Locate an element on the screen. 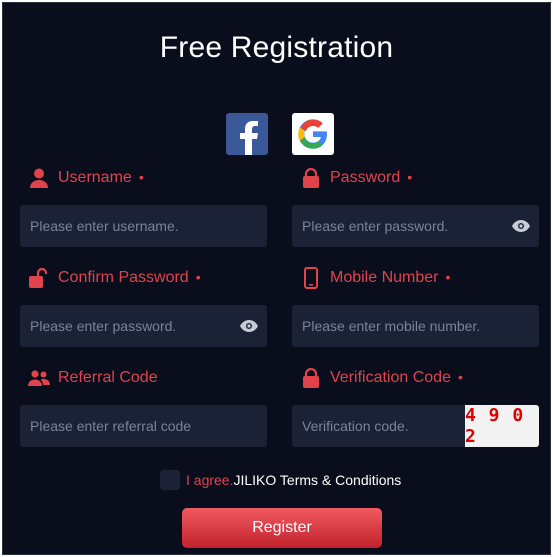 This screenshot has width=553, height=557. username-input is located at coordinates (143, 226).